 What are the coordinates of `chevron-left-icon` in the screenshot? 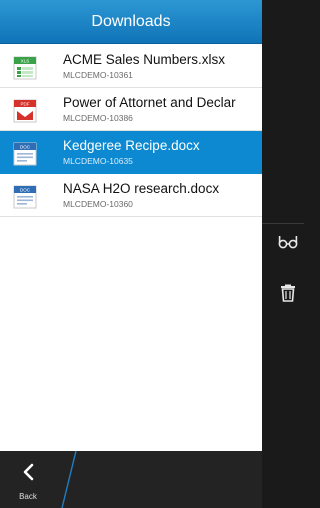 It's located at (28, 472).